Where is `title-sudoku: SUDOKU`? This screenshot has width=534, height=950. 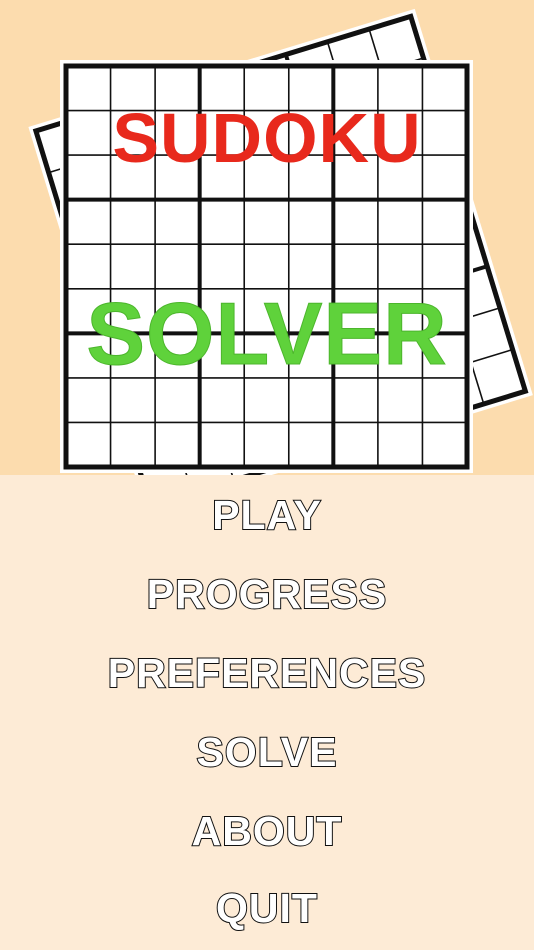 title-sudoku: SUDOKU is located at coordinates (267, 138).